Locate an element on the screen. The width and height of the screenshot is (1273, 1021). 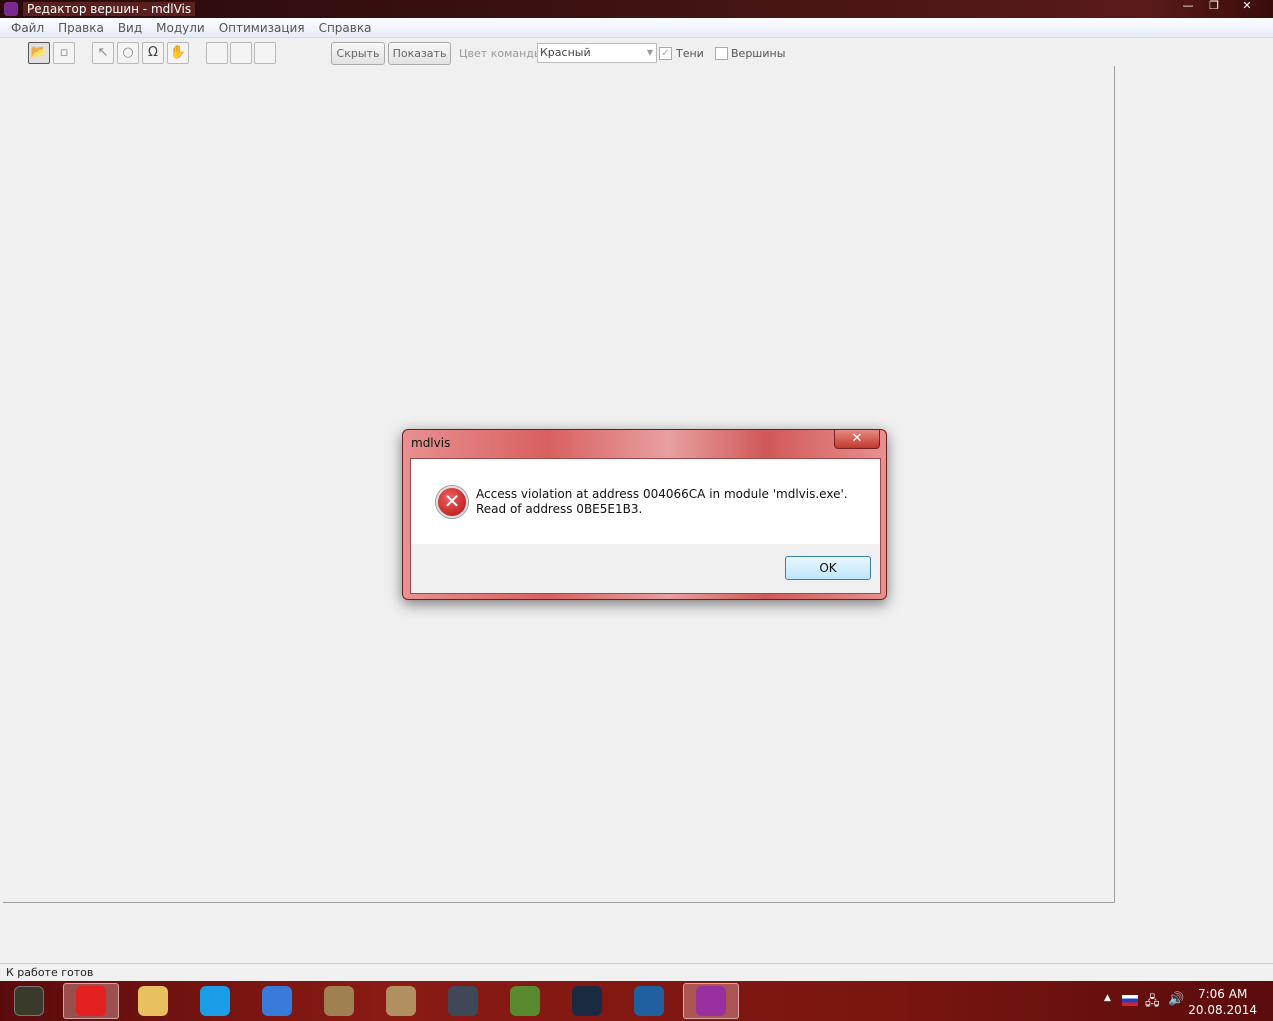
language-flag-icon is located at coordinates (1130, 1000).